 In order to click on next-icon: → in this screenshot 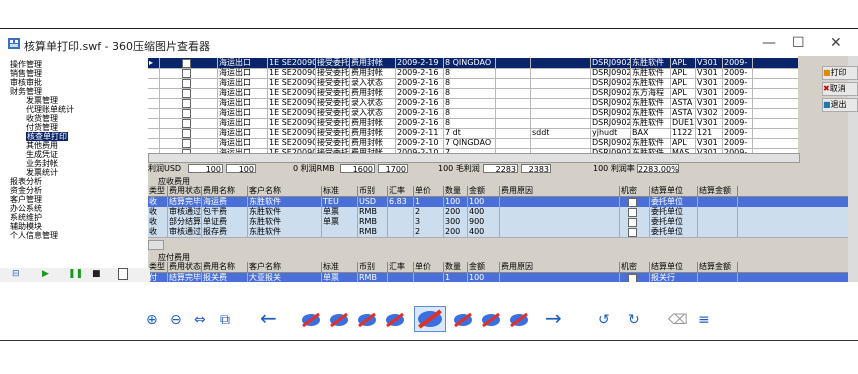, I will do `click(553, 318)`.